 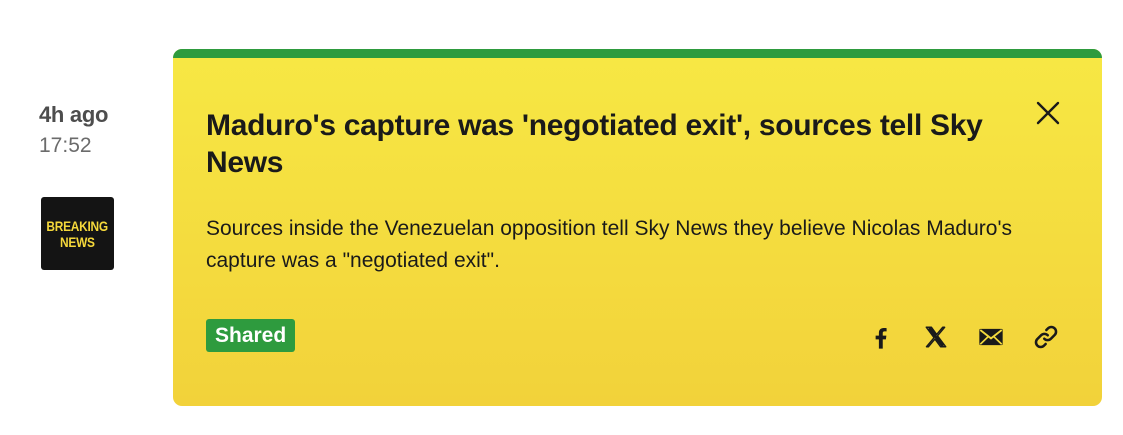 I want to click on relative-time: 4h ago, so click(x=74, y=114).